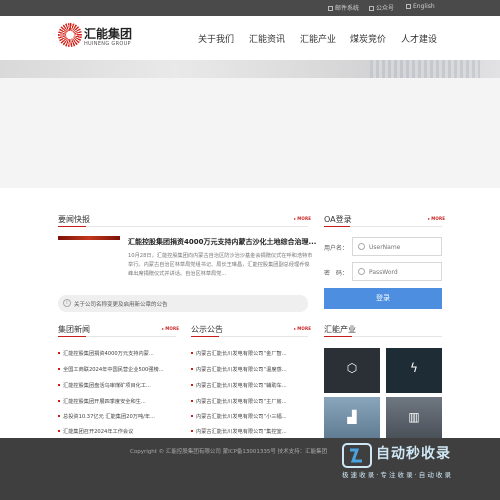 This screenshot has width=500, height=500. Describe the element at coordinates (183, 303) in the screenshot. I see `notice-bar: i 关于公司名称变更及启用新公章的公告` at that location.